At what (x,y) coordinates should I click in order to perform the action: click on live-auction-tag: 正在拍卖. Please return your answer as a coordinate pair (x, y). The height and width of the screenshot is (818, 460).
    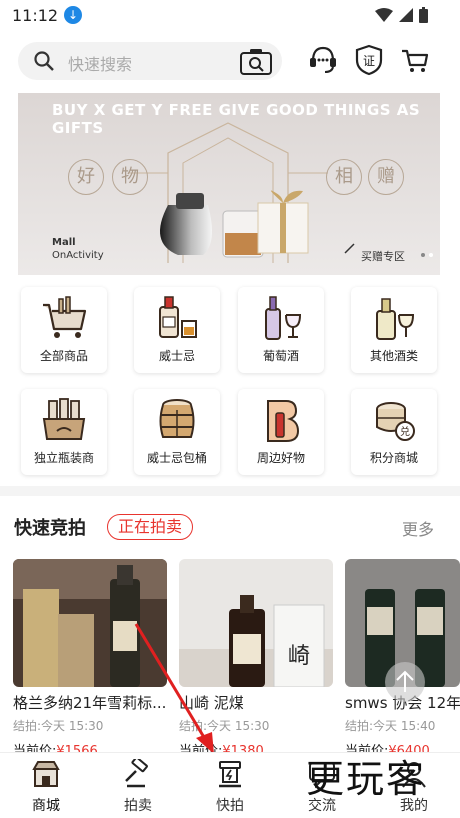
    Looking at the image, I should click on (150, 527).